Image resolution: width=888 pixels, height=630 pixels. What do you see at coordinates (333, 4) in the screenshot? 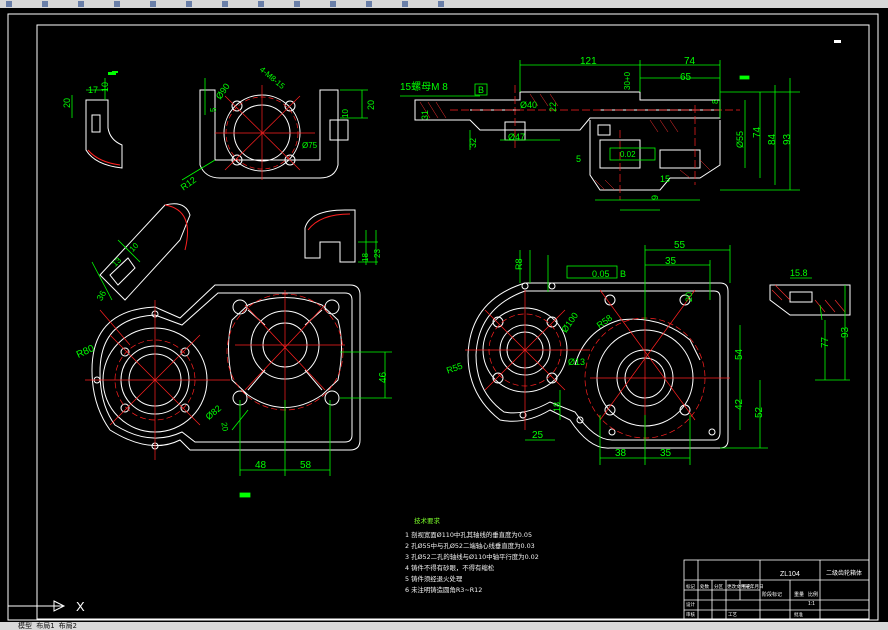
I see `pan-icon` at bounding box center [333, 4].